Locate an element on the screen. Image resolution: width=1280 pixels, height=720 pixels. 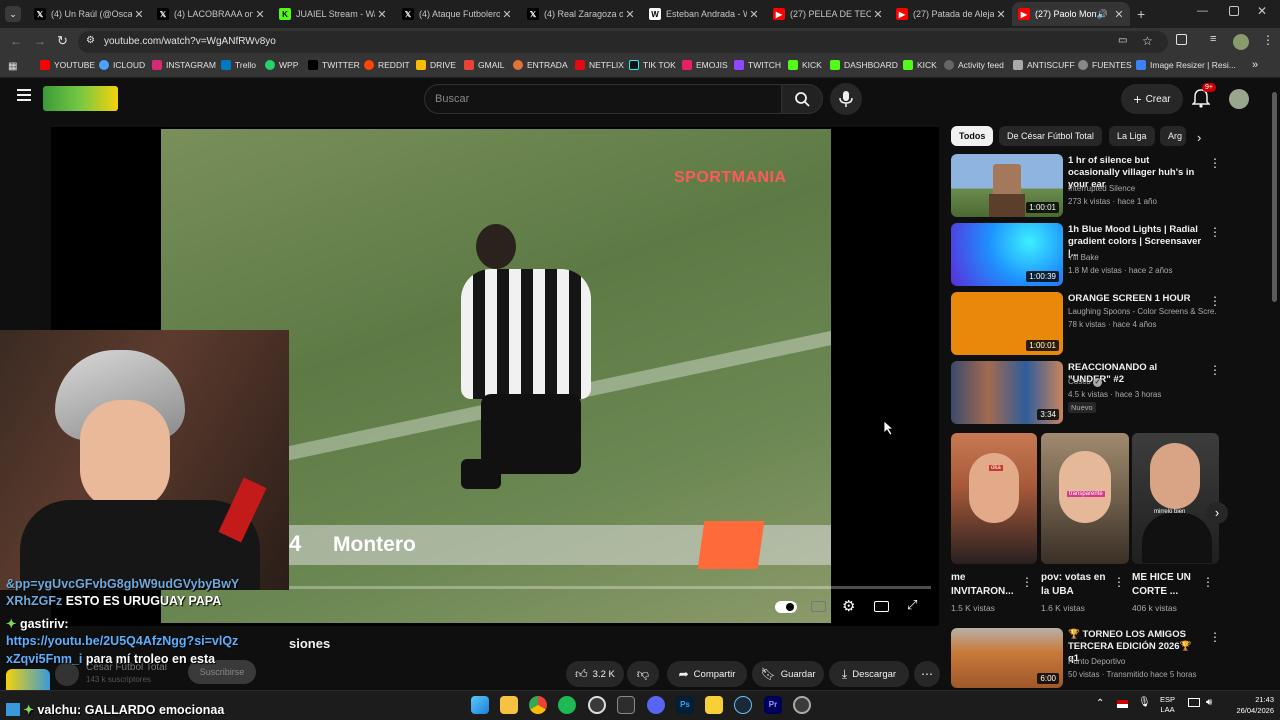
short-thumbnail: oka is located at coordinates (994, 498).